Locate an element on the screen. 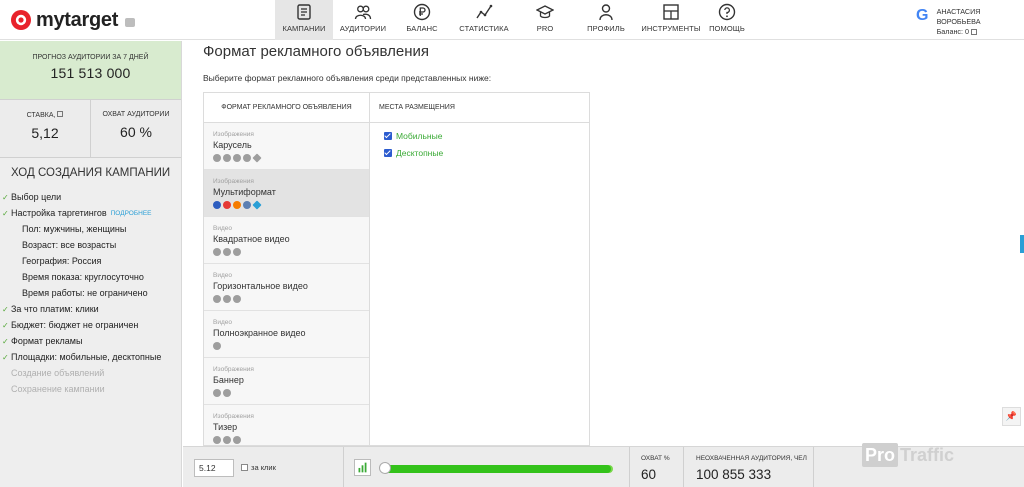  audience-forecast: Прогноз аудитории за 7 дней 151 513 000 is located at coordinates (90, 70).